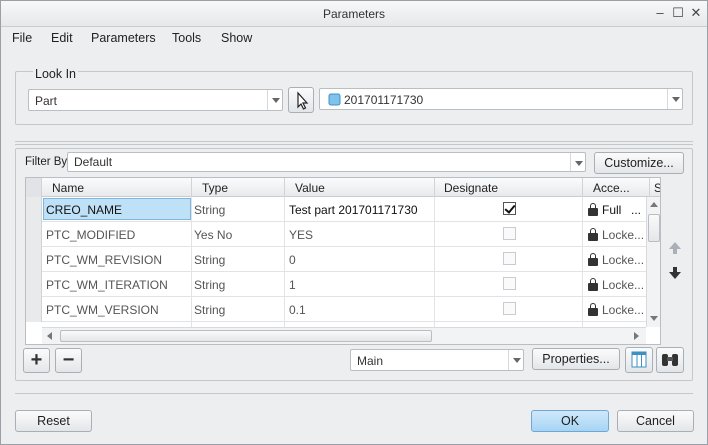  Describe the element at coordinates (22, 38) in the screenshot. I see `menu-file: File` at that location.